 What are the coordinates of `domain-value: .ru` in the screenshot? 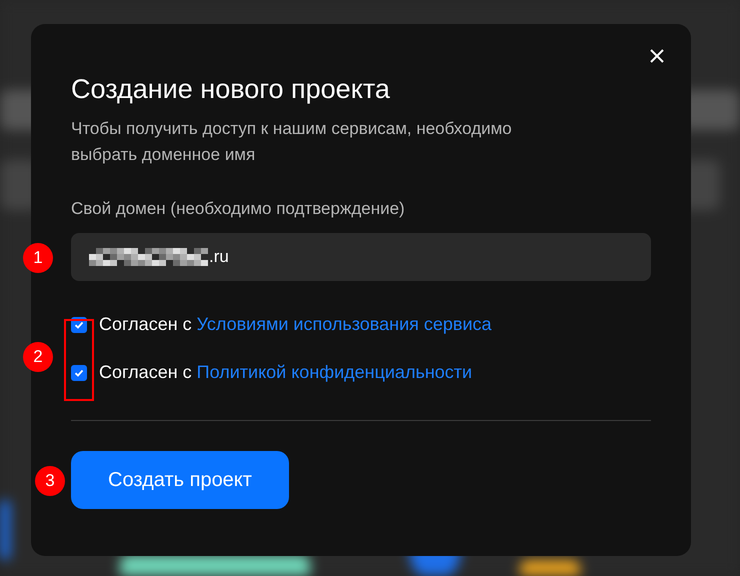 It's located at (219, 257).